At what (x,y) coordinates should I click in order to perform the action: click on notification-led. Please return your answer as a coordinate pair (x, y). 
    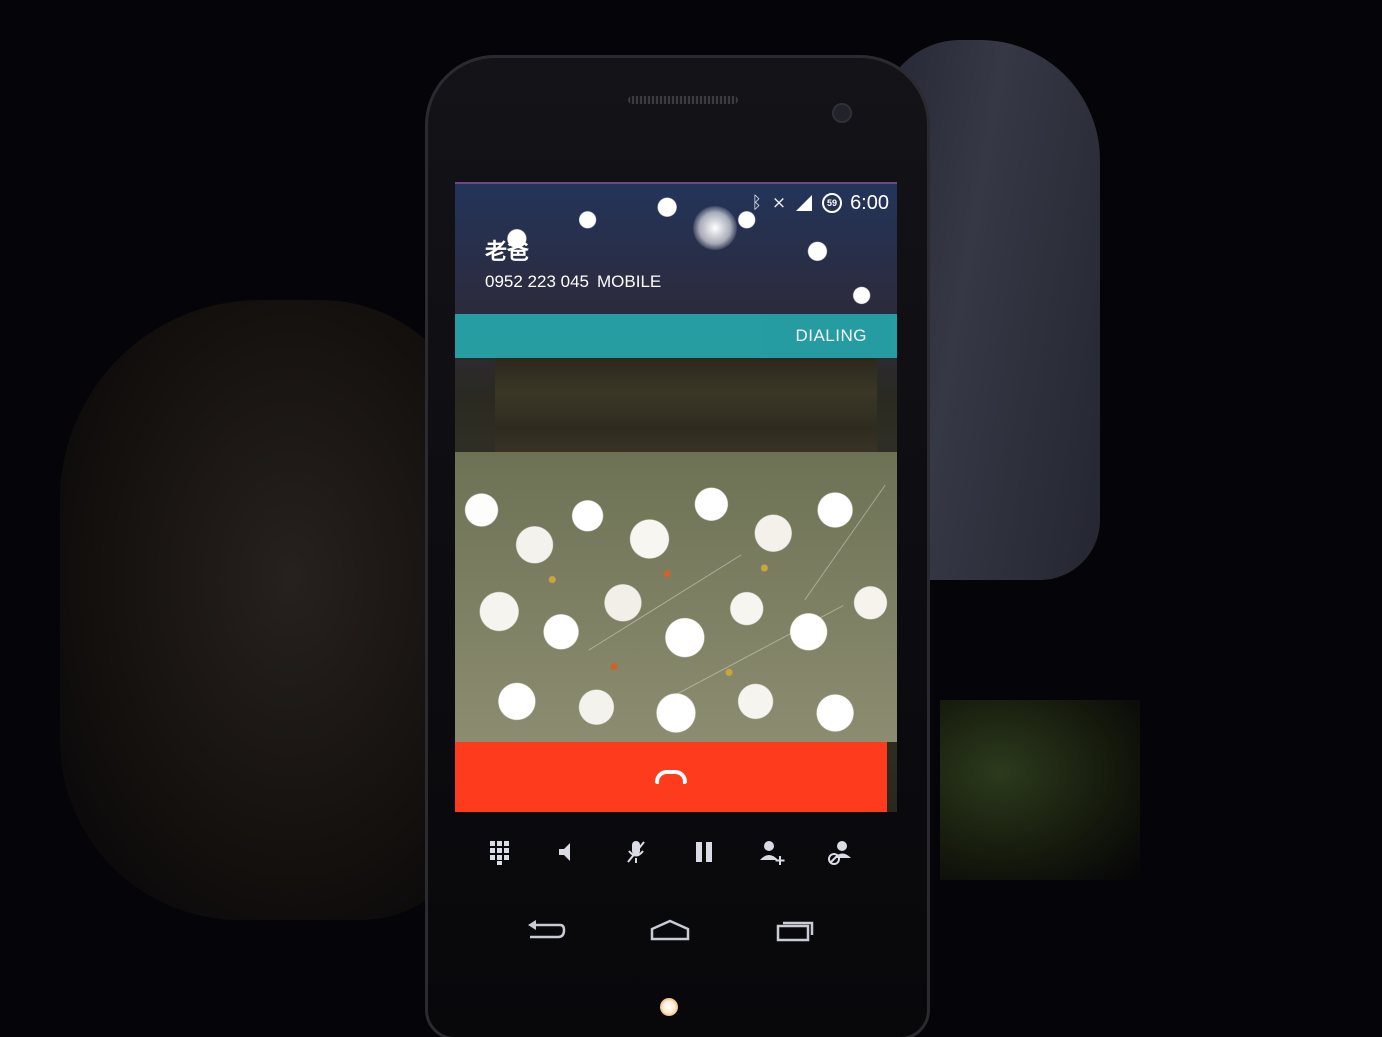
    Looking at the image, I should click on (669, 1007).